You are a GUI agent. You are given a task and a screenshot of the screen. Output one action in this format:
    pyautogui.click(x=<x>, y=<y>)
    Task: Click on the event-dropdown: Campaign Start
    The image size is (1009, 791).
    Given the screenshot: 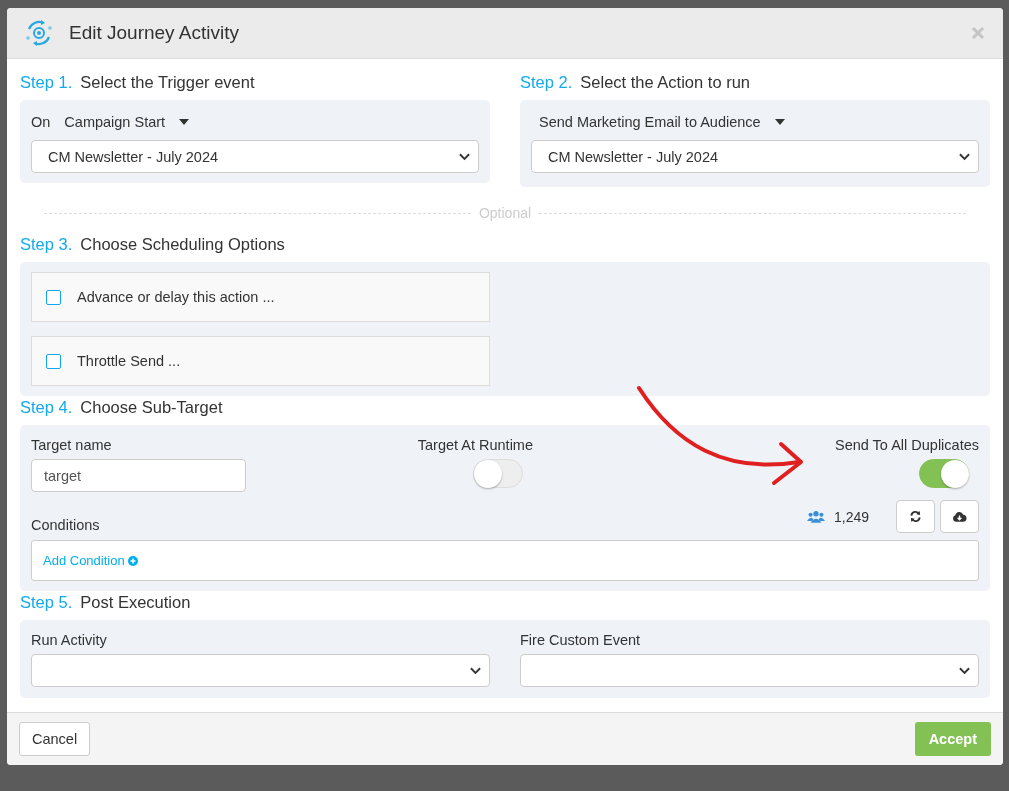 What is the action you would take?
    pyautogui.click(x=127, y=122)
    